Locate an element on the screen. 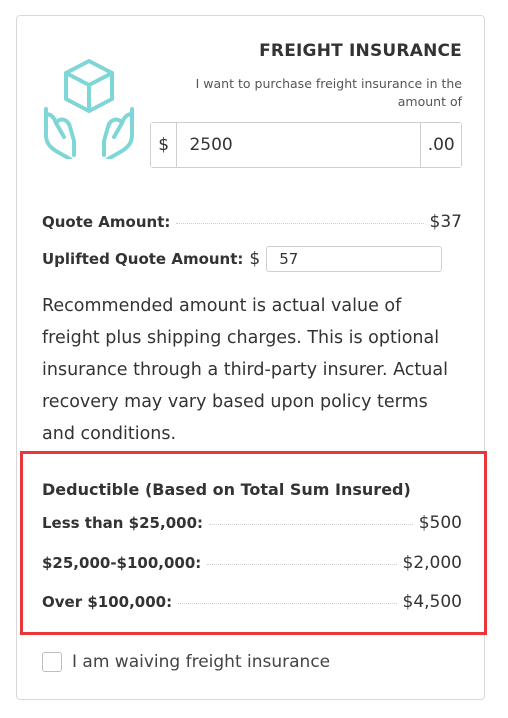 Image resolution: width=508 pixels, height=718 pixels. quote-amount-label: Quote Amount: is located at coordinates (106, 222).